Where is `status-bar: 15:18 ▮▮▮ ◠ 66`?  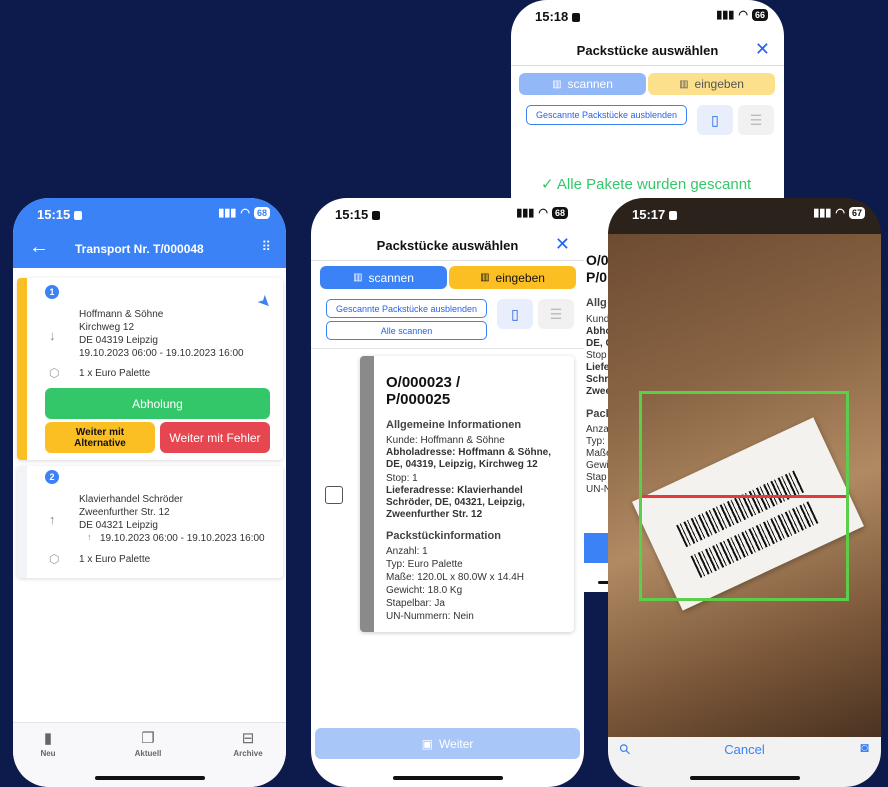 status-bar: 15:18 ▮▮▮ ◠ 66 is located at coordinates (647, 16).